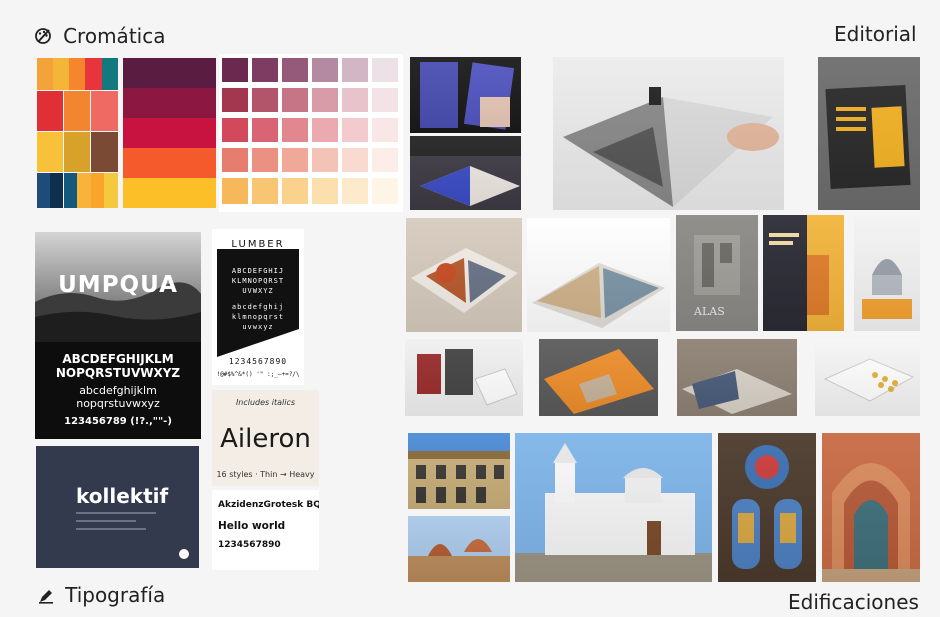 The image size is (940, 617). Describe the element at coordinates (258, 291) in the screenshot. I see `lumber-upper-3: UVWXYZ` at that location.